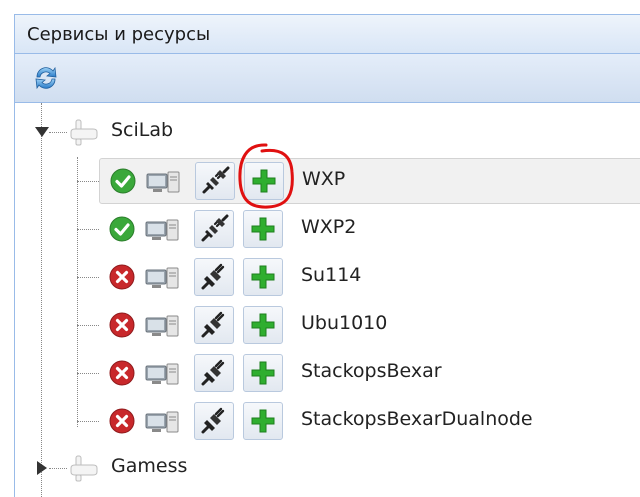 Image resolution: width=640 pixels, height=497 pixels. I want to click on expand-toggle-gamess, so click(42, 468).